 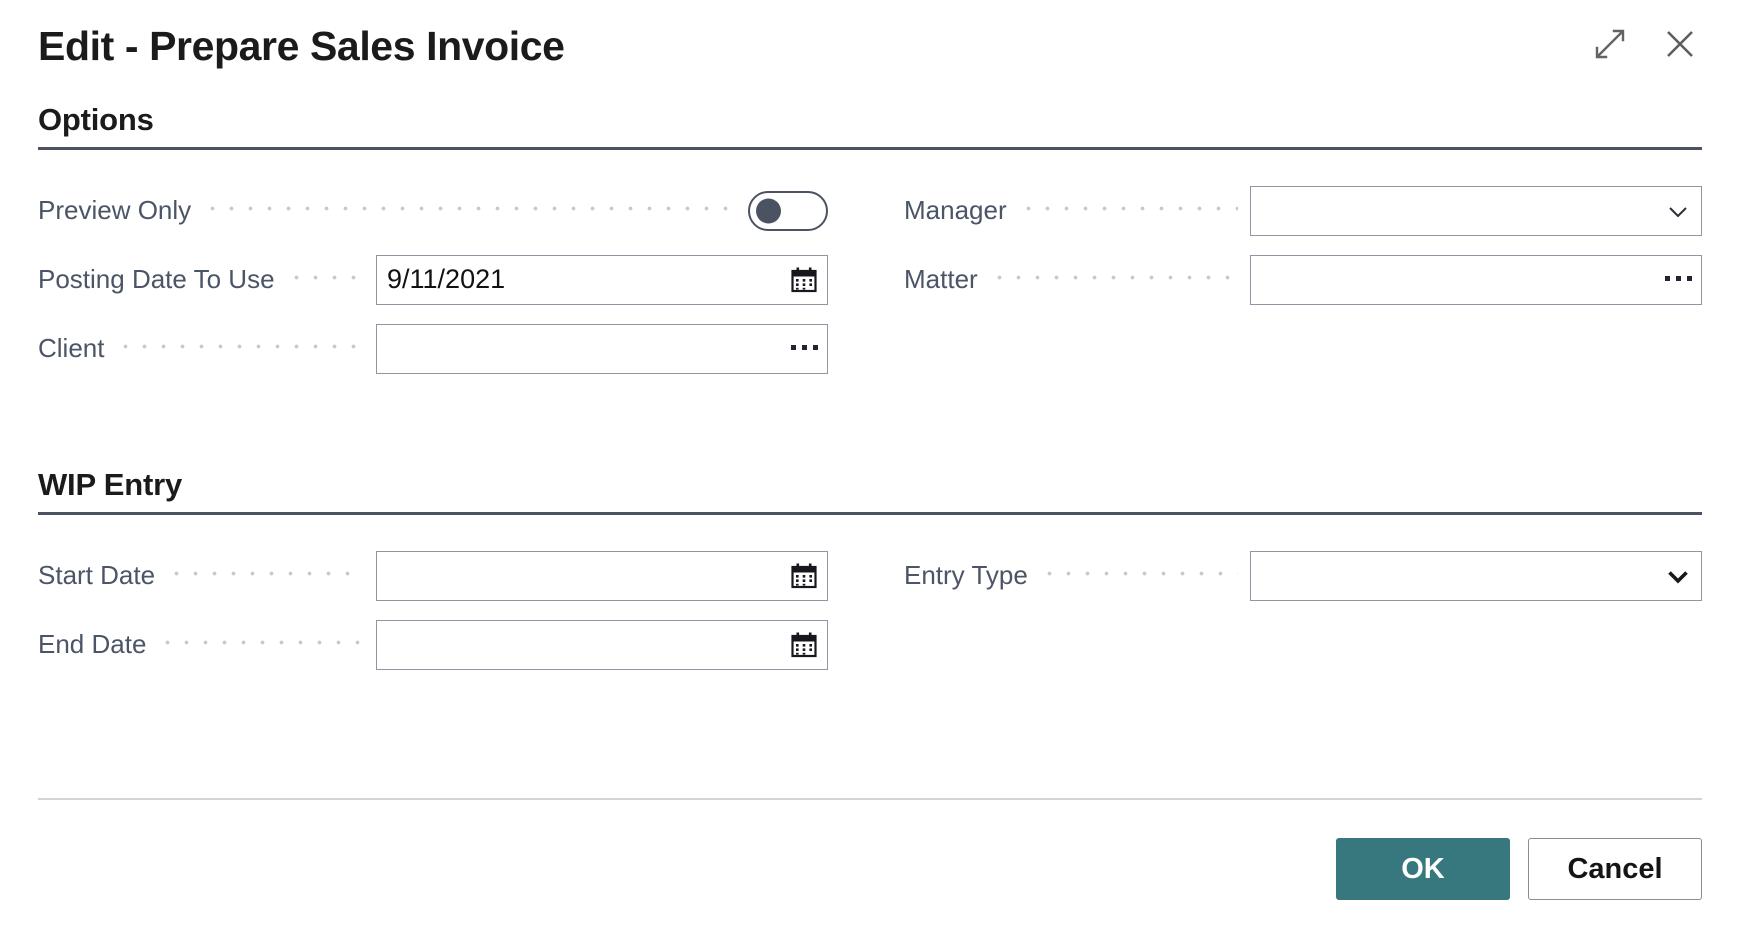 I want to click on field-start-date: Start Date, so click(x=433, y=575).